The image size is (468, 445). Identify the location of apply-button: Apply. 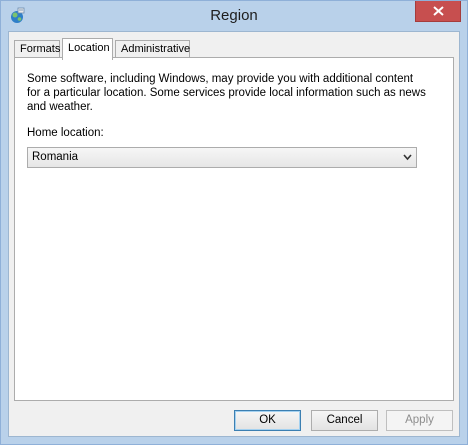
(419, 420).